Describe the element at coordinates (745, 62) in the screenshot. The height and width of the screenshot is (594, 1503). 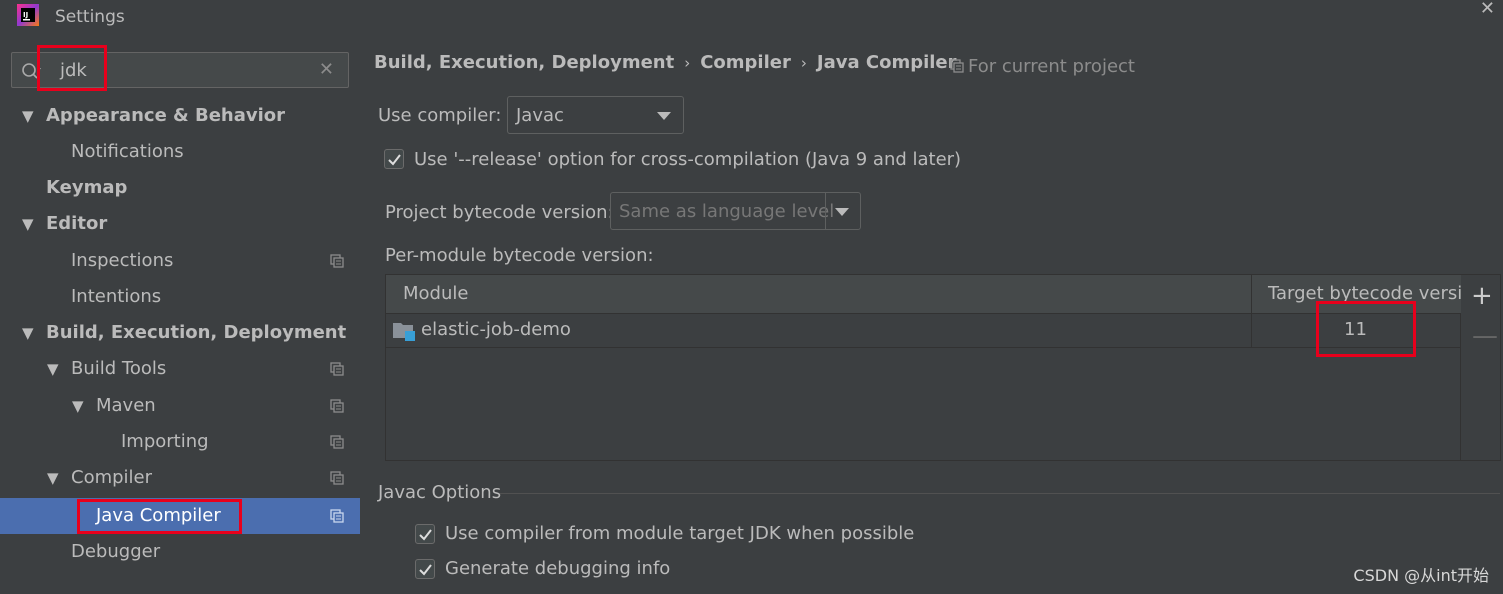
I see `breadcrumb-item: Compiler` at that location.